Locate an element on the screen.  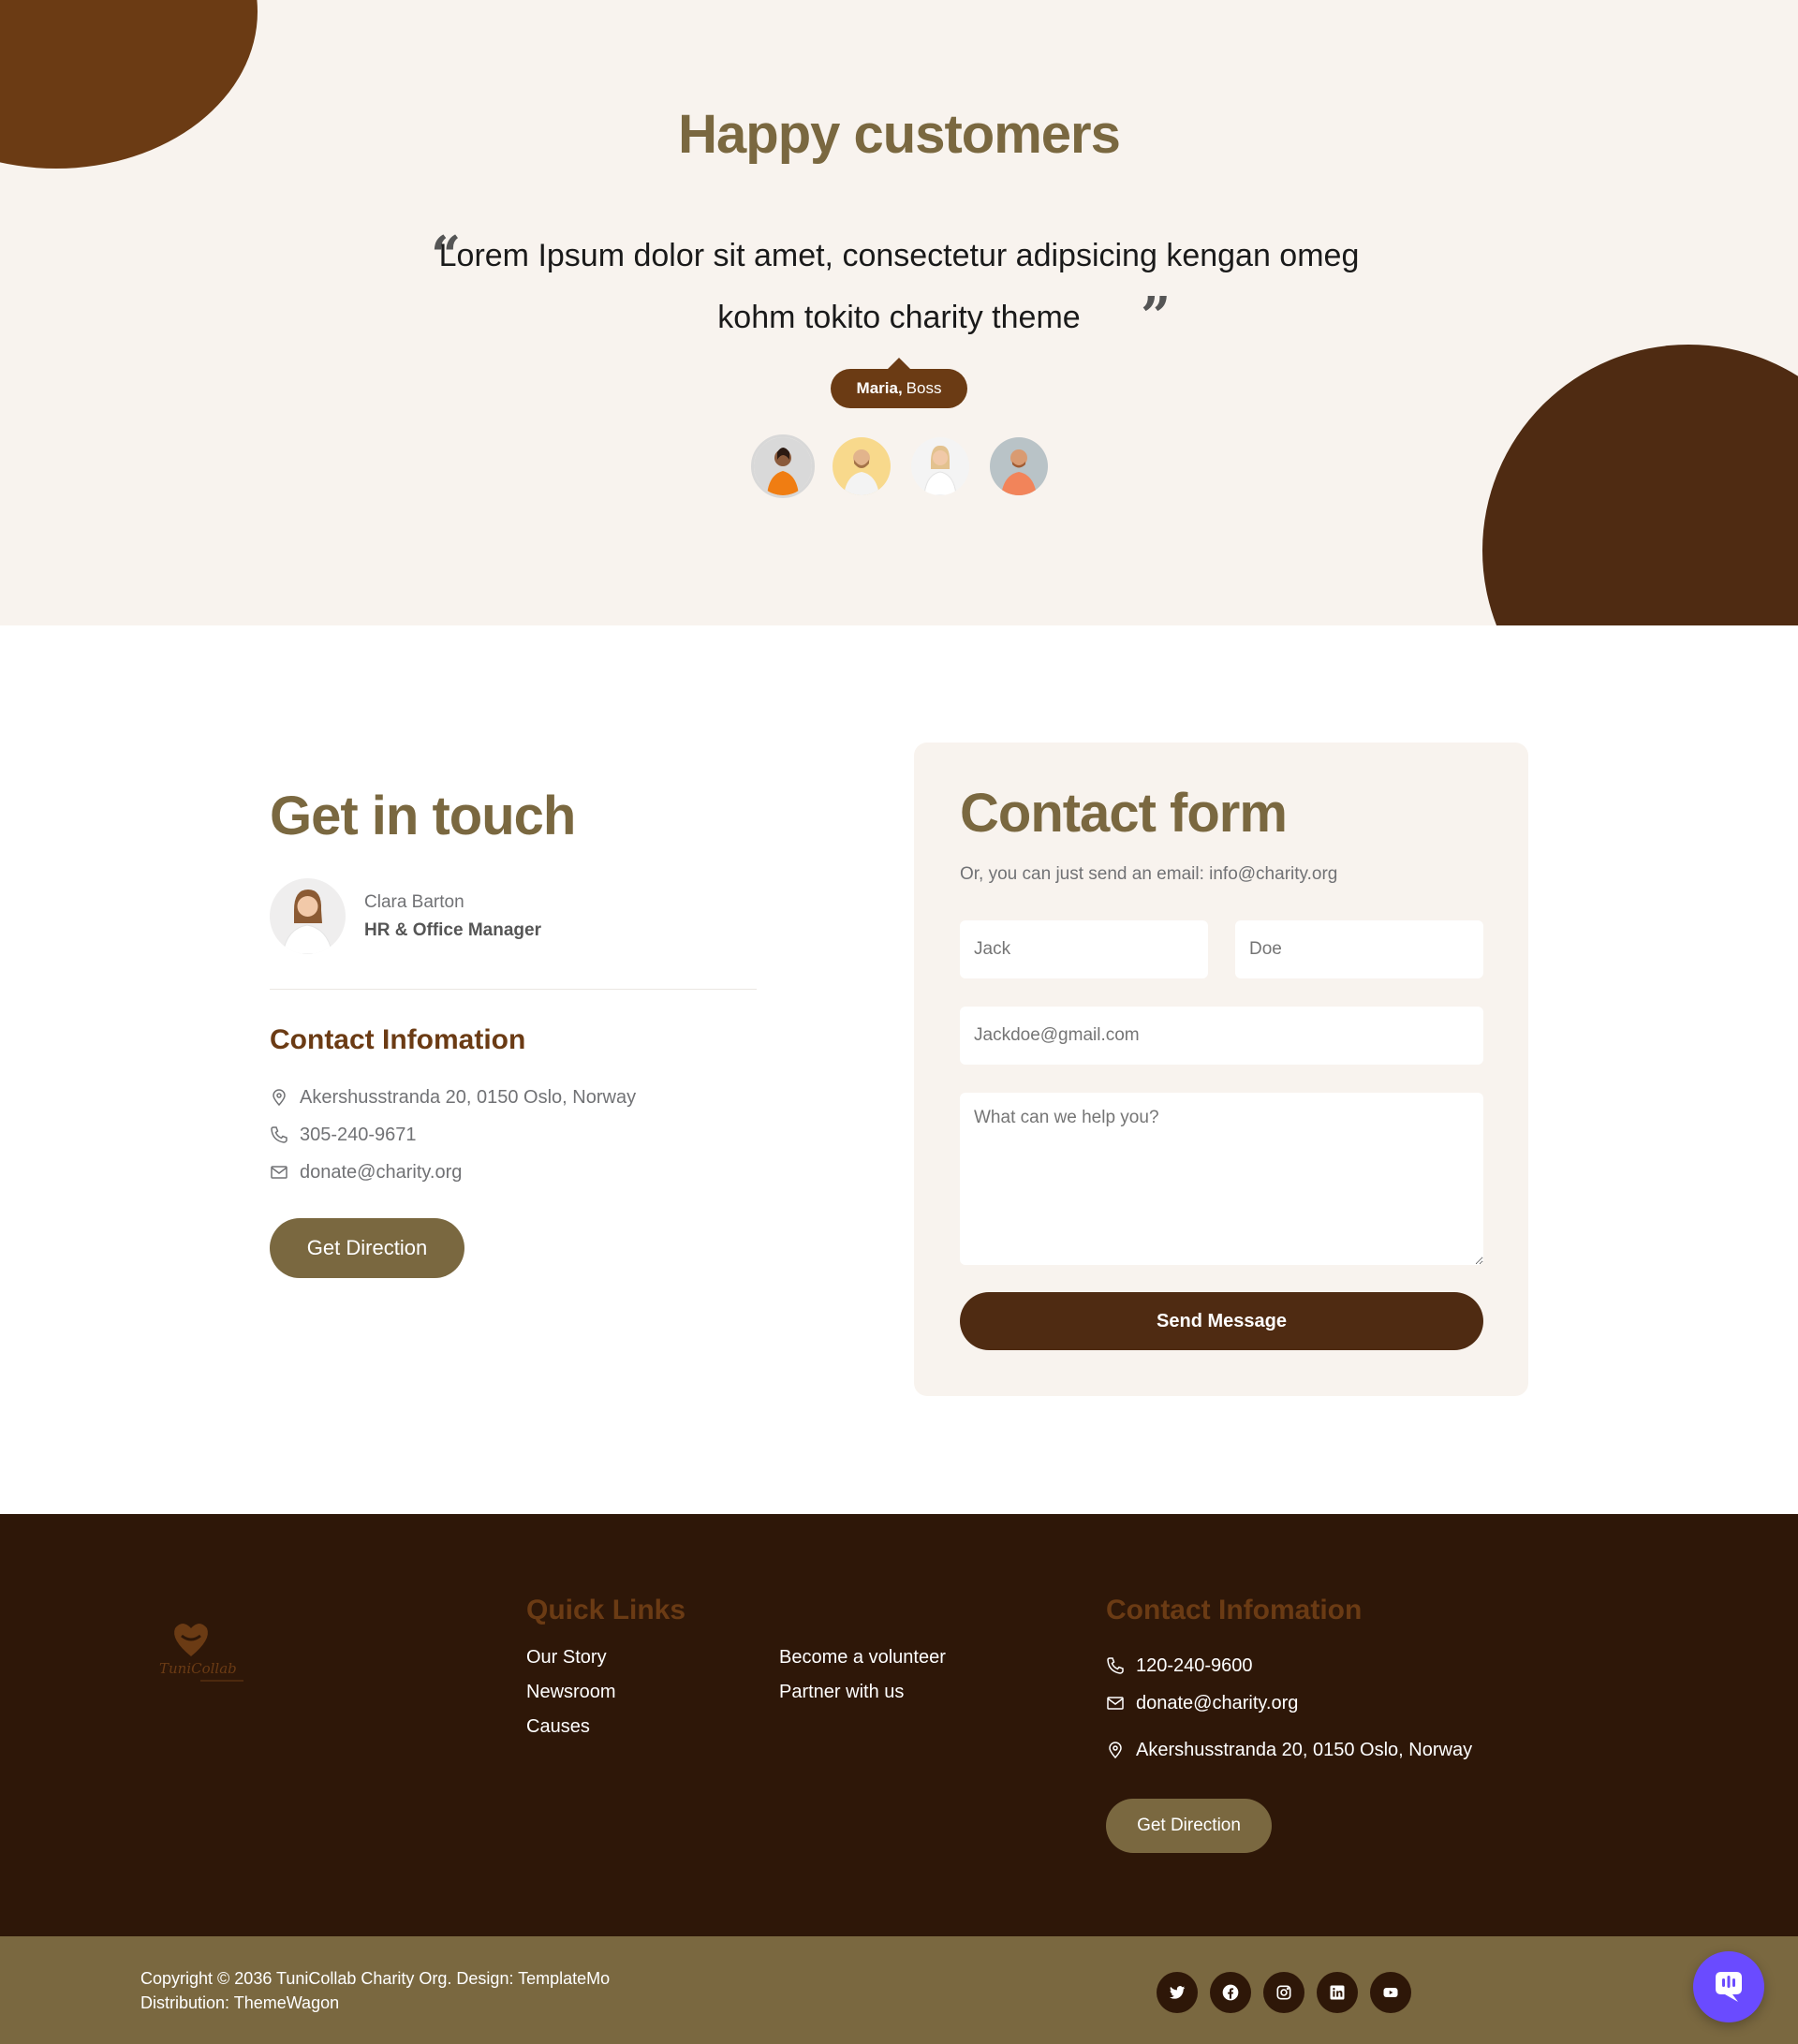
site-logo: TuniCollab is located at coordinates (205, 1653).